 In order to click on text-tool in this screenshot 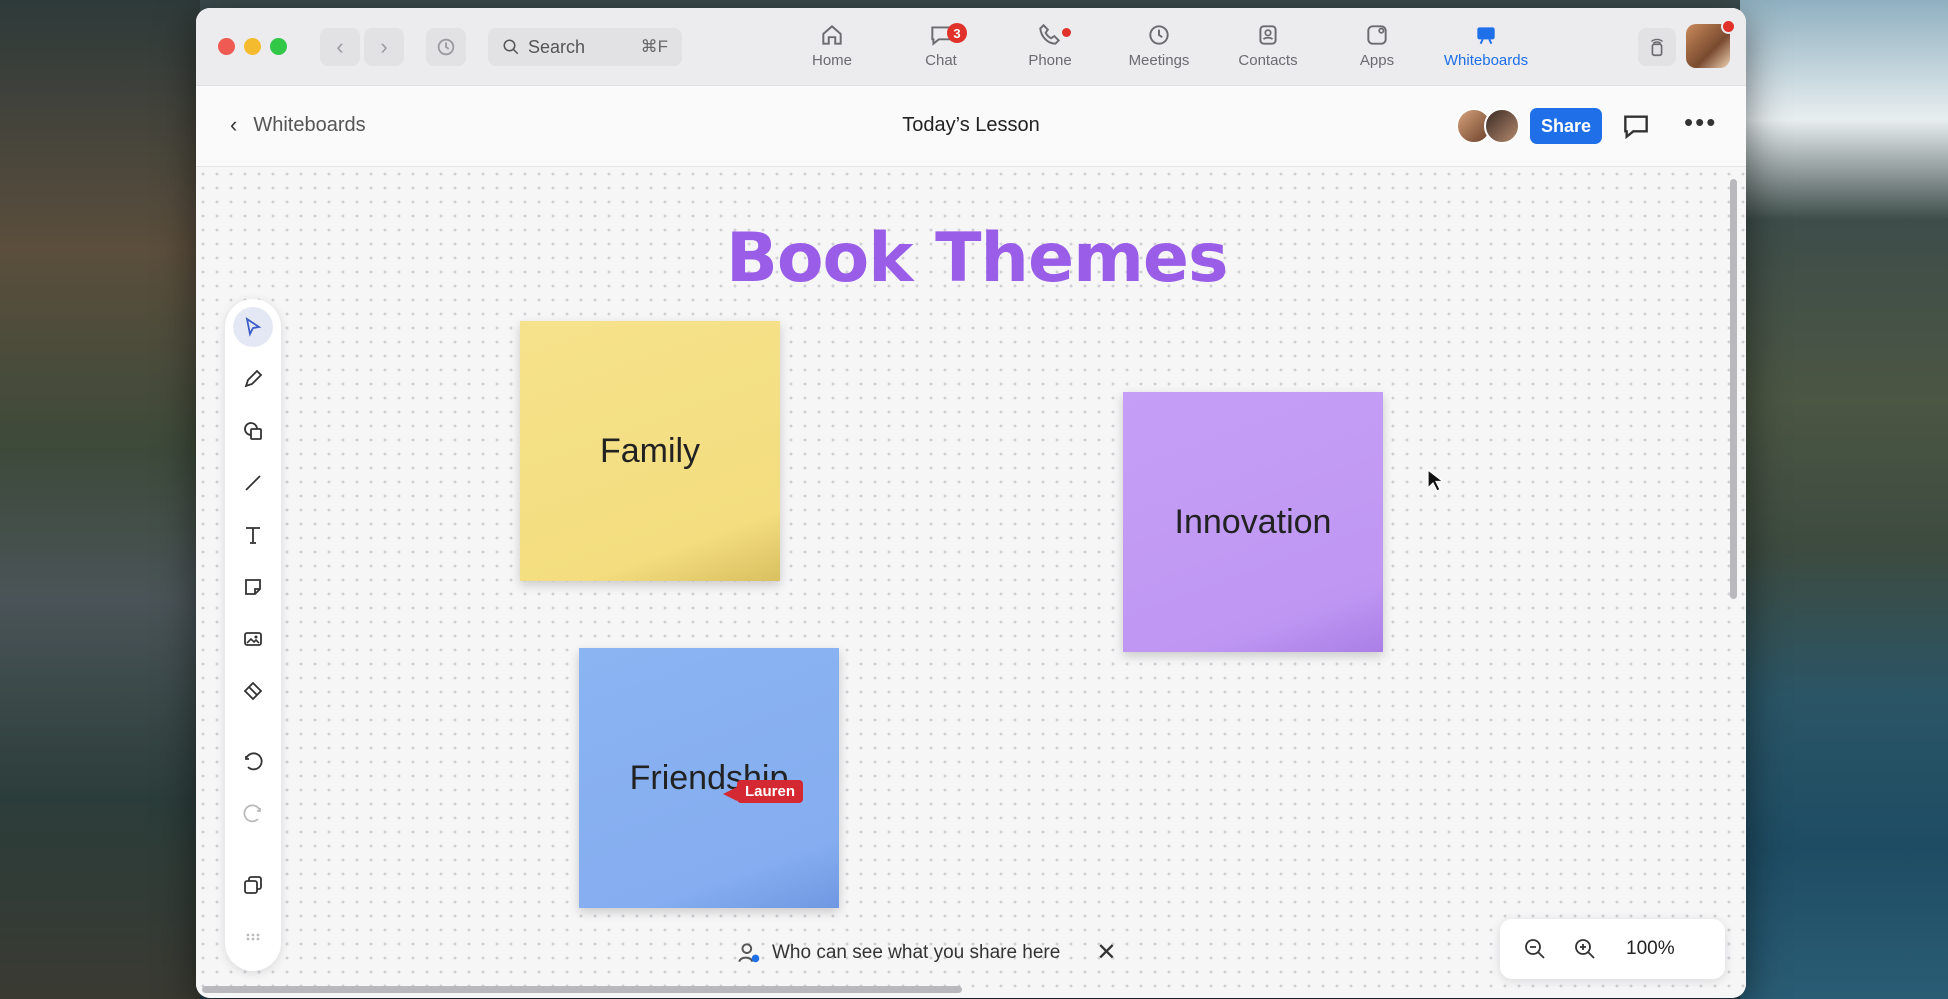, I will do `click(253, 535)`.